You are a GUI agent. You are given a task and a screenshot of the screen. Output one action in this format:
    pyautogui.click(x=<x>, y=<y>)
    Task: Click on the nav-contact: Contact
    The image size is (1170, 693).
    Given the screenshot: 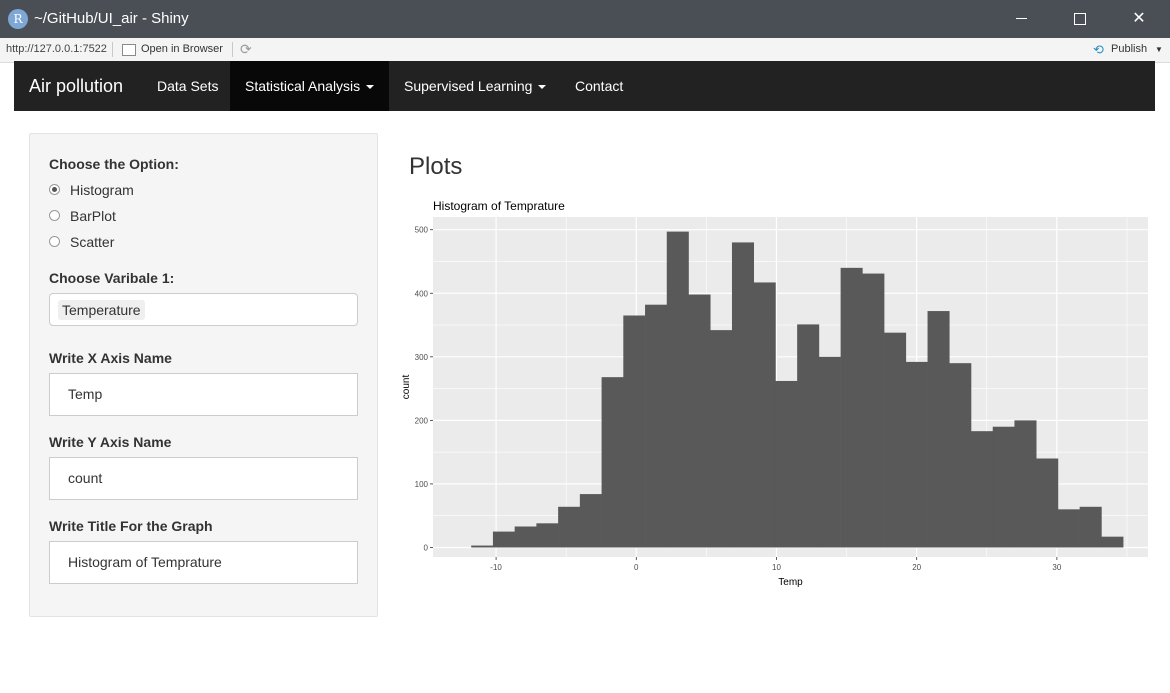 What is the action you would take?
    pyautogui.click(x=599, y=86)
    